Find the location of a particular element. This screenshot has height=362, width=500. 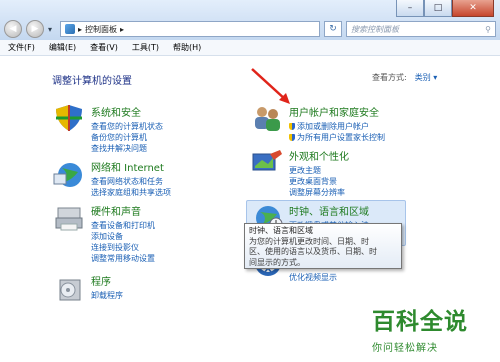

window-titlebar: – □ ✕ ◀ ▶ ▾ ▸ 控制面板 ▸ ↻ 搜索控制面板 ⚲ is located at coordinates (250, 20).